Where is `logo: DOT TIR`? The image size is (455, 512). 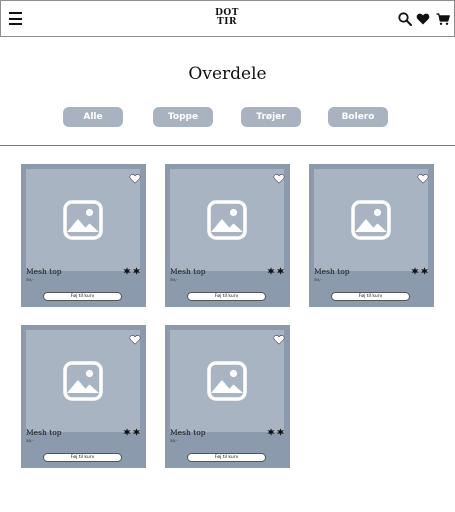
logo: DOT TIR is located at coordinates (227, 18).